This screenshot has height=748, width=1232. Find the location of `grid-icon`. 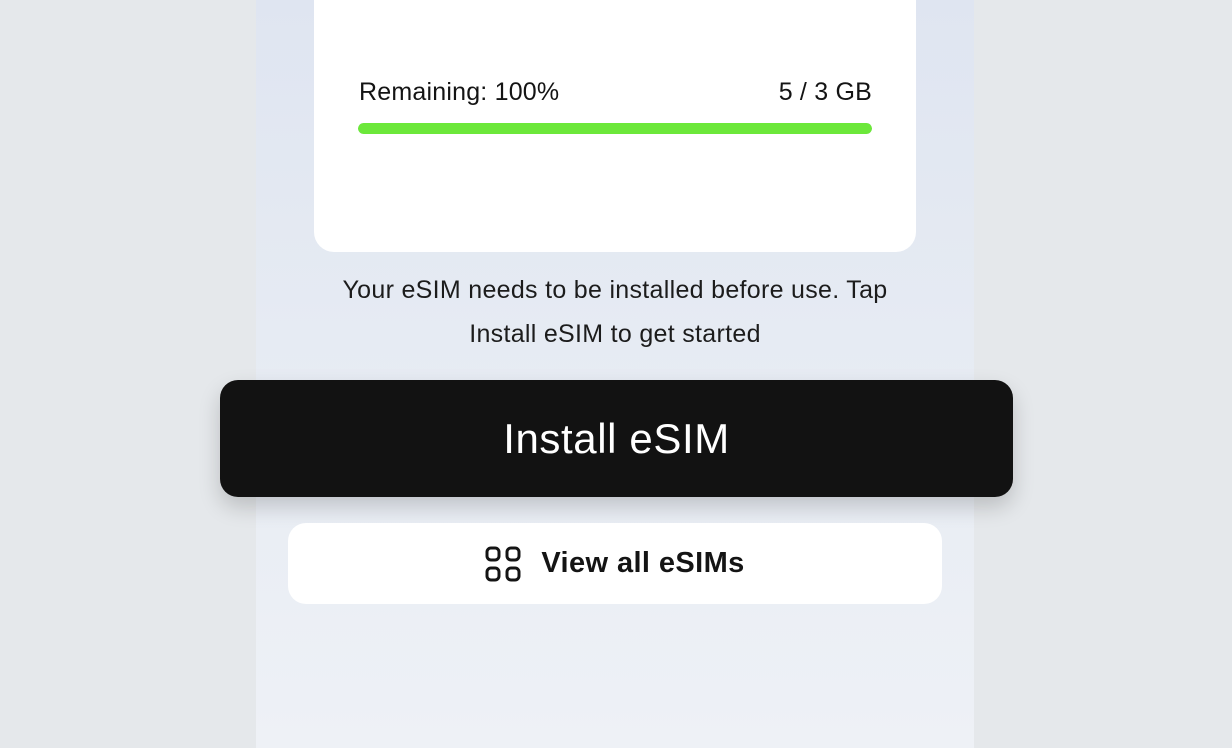

grid-icon is located at coordinates (503, 563).